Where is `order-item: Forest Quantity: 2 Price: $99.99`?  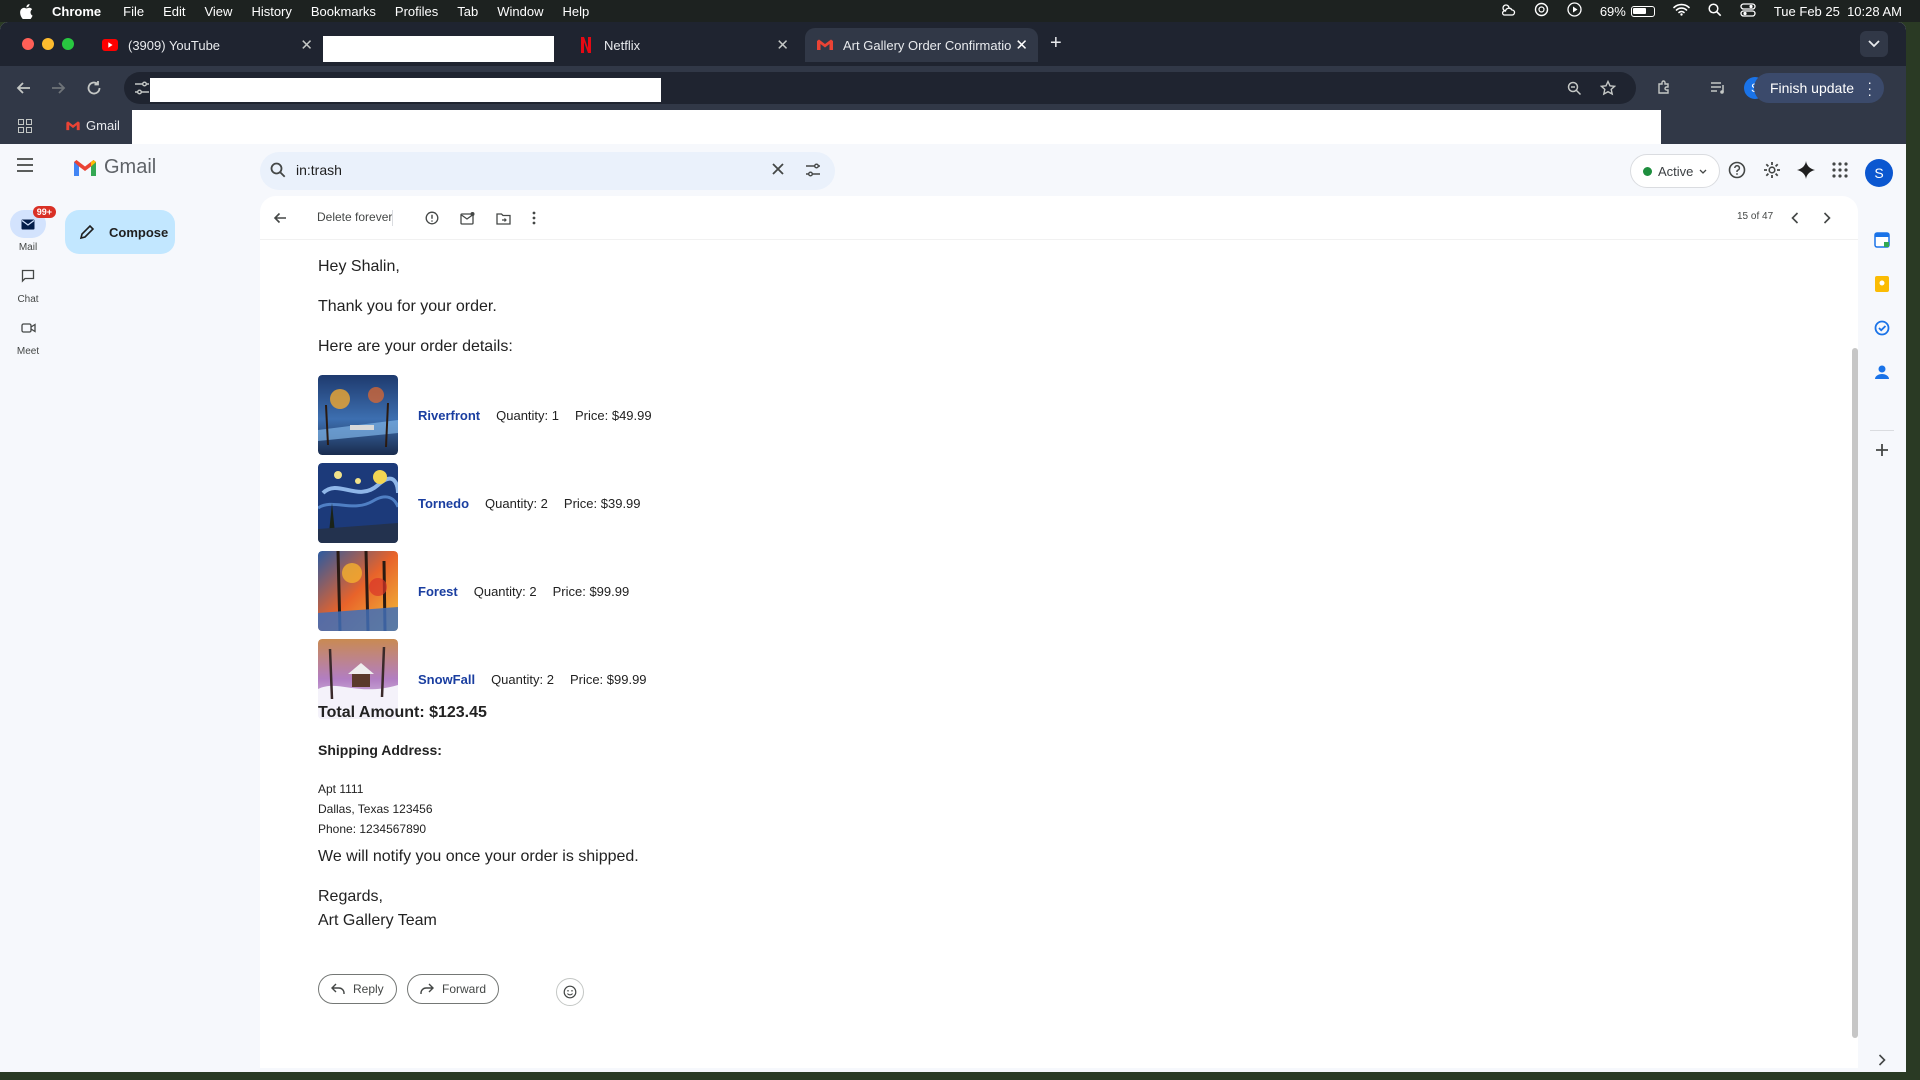 order-item: Forest Quantity: 2 Price: $99.99 is located at coordinates (481, 591).